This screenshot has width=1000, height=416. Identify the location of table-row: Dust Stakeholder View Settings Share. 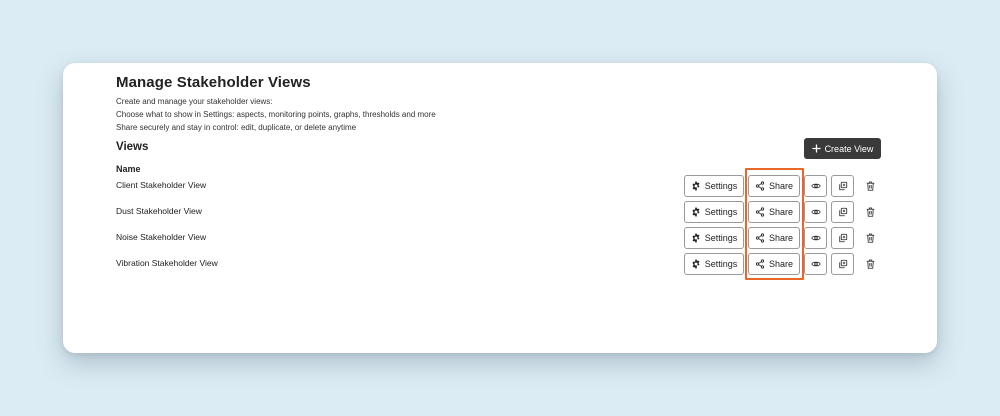
(500, 212).